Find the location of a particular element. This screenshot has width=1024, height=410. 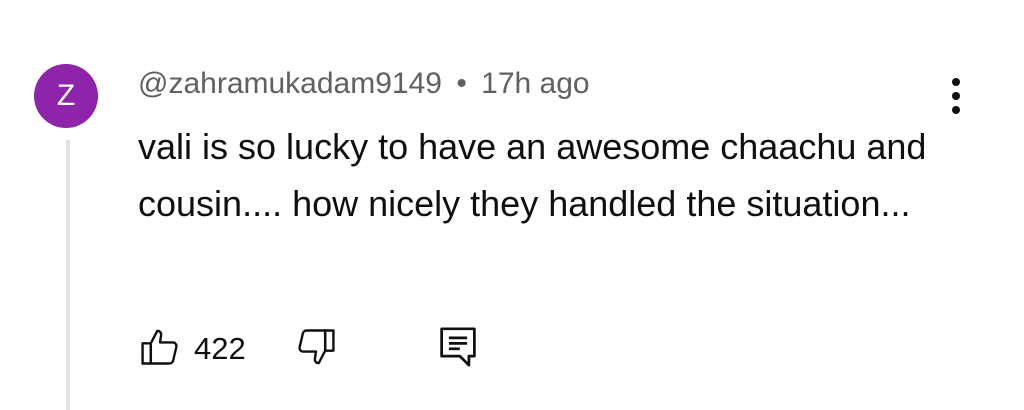

avatar: Z is located at coordinates (66, 96).